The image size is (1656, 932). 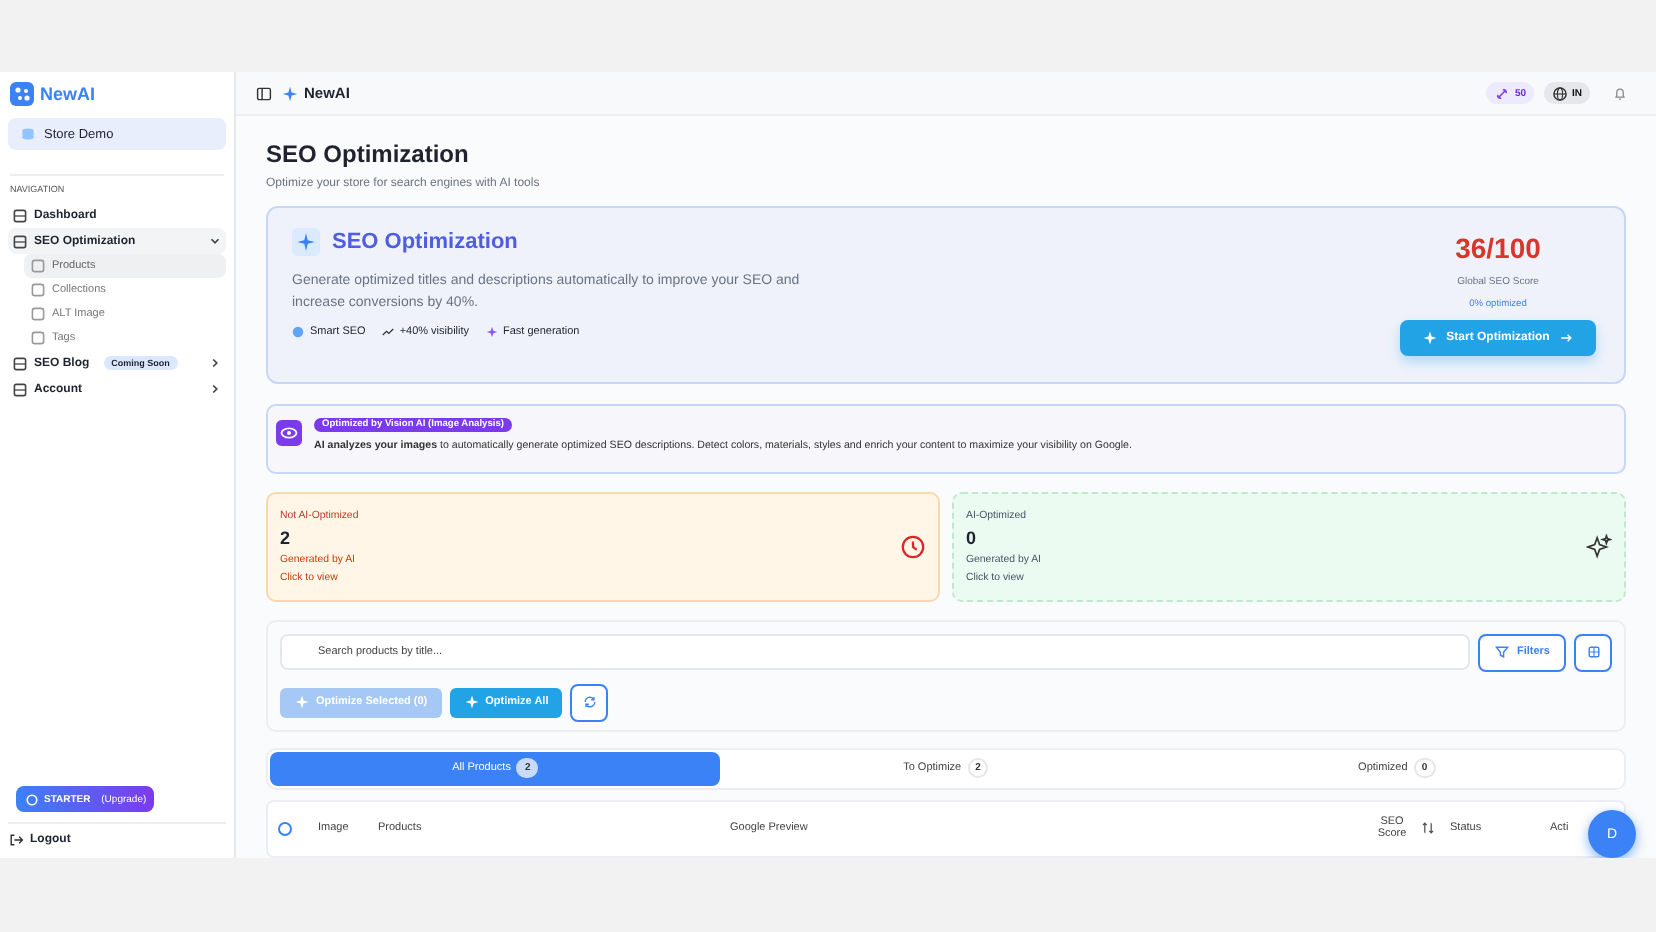 I want to click on refresh-button, so click(x=589, y=702).